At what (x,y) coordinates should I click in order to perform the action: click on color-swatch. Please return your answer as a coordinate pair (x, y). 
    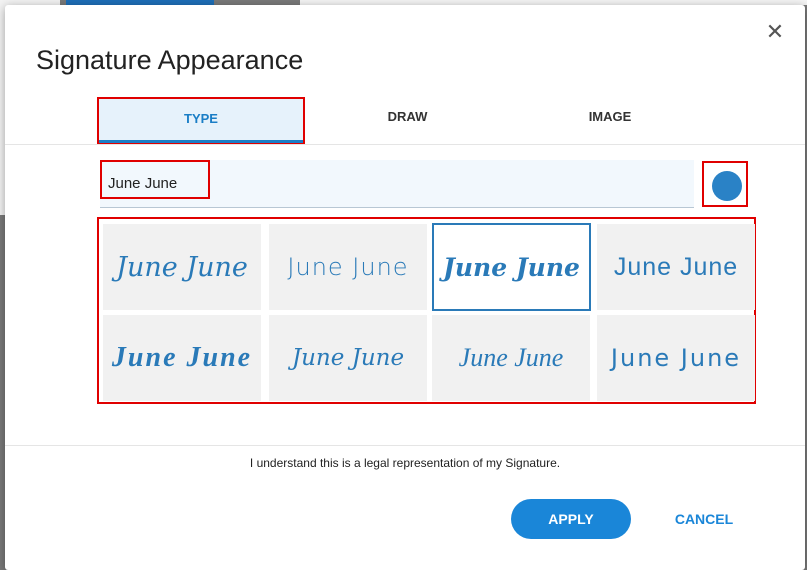
    Looking at the image, I should click on (727, 186).